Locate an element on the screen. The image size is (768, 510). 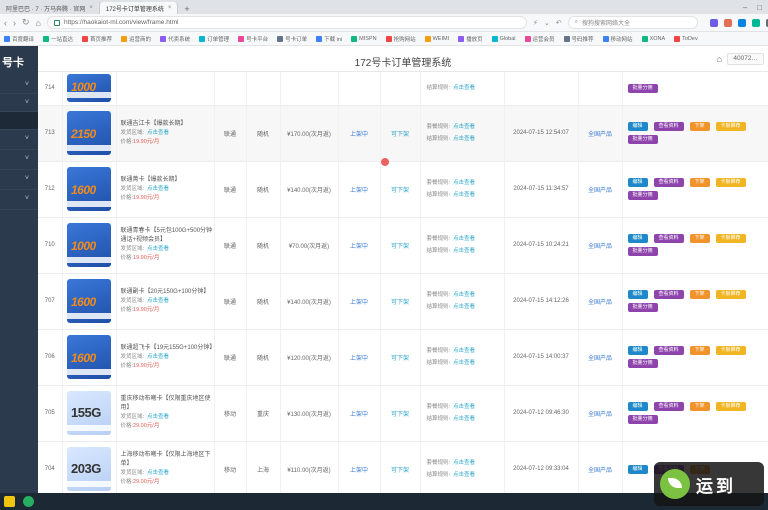
bookmark-item: 一站直达 is located at coordinates (58, 39).